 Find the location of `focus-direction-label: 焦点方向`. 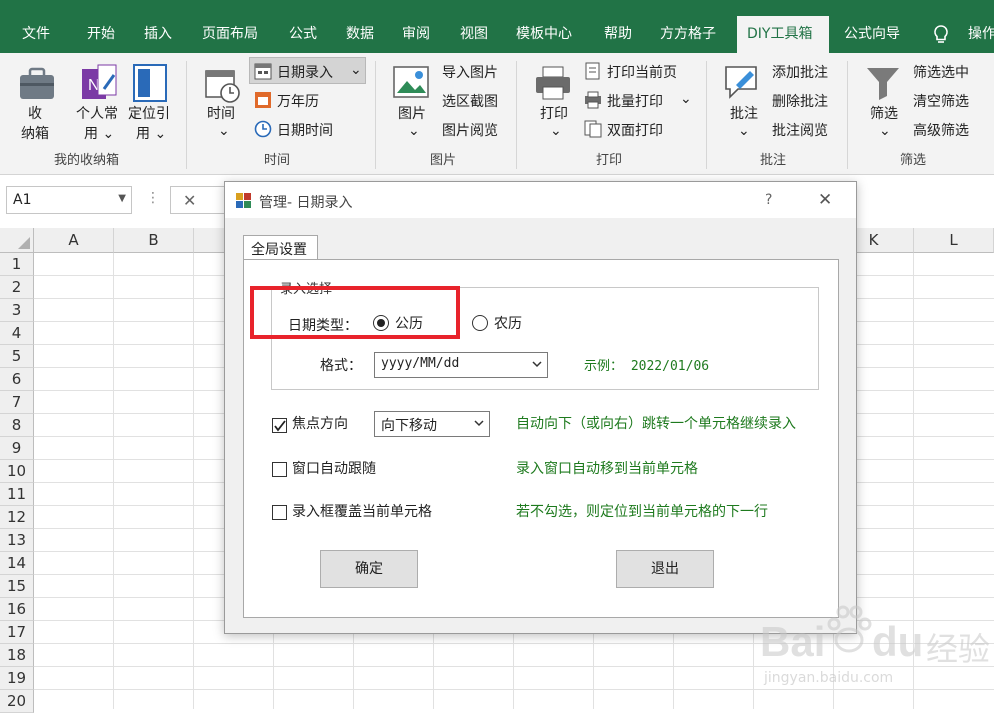

focus-direction-label: 焦点方向 is located at coordinates (320, 423).